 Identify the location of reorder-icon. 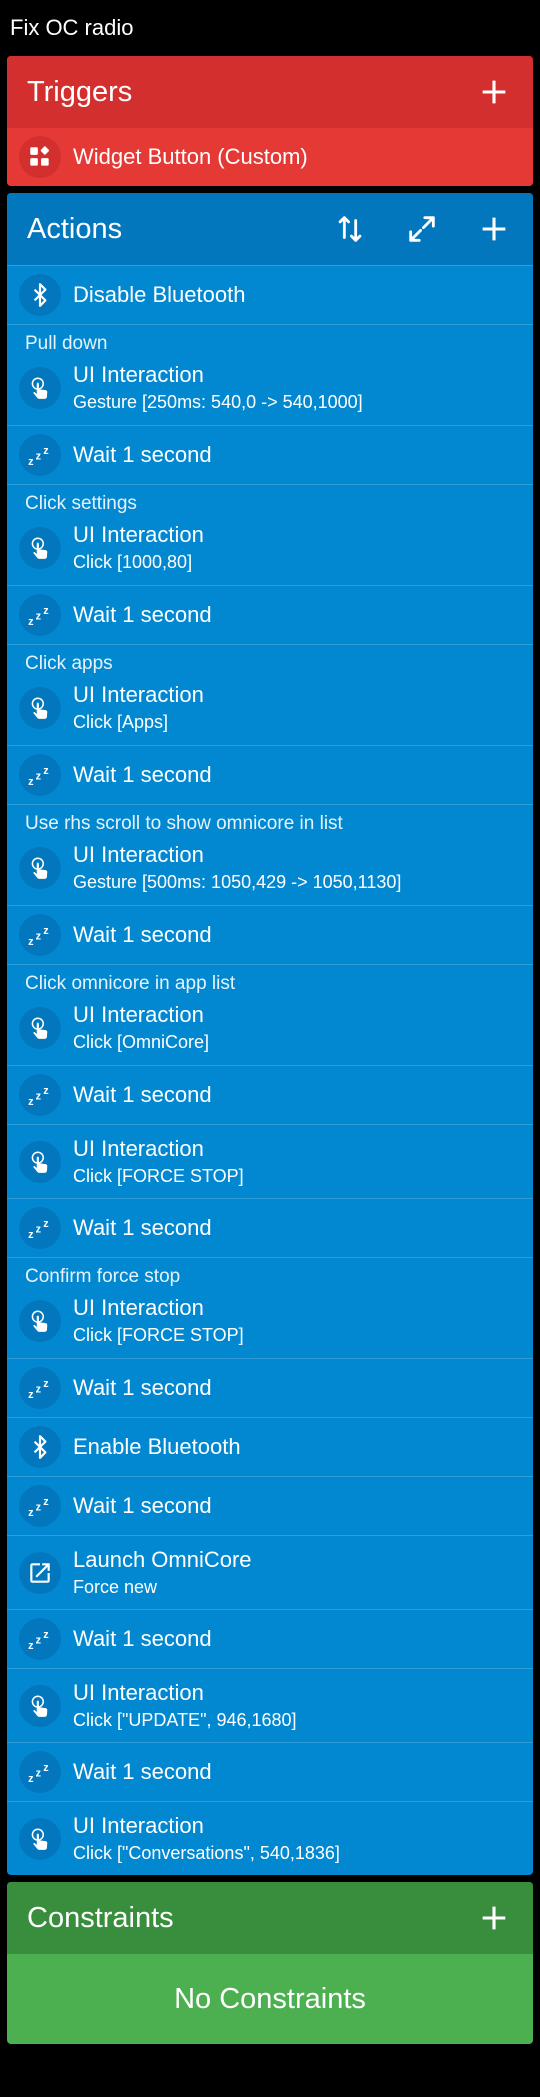
(350, 229).